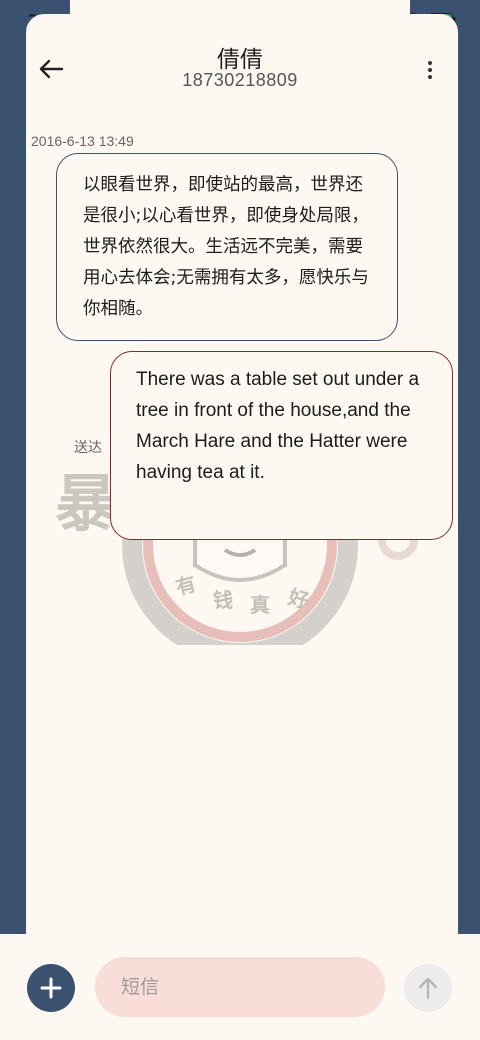  Describe the element at coordinates (240, 987) in the screenshot. I see `message-input` at that location.